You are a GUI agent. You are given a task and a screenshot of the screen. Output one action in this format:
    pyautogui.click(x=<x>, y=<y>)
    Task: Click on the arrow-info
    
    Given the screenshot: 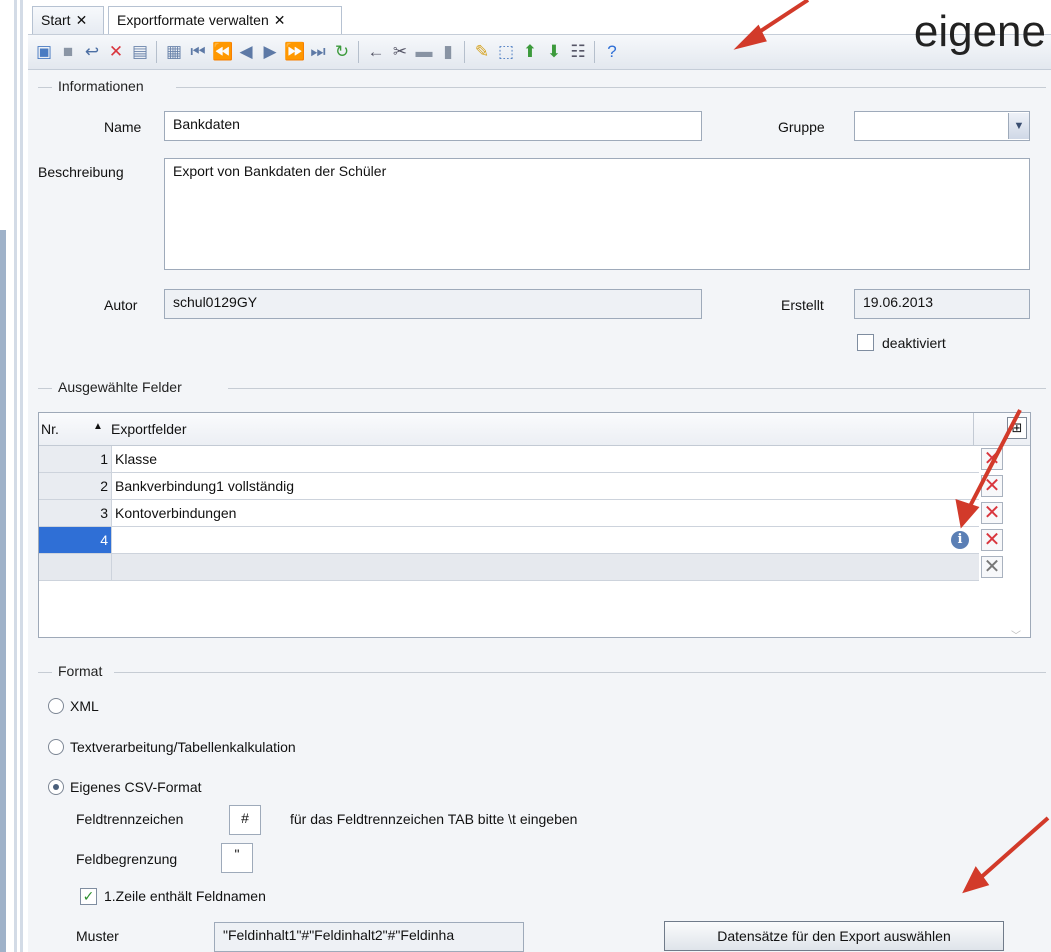 What is the action you would take?
    pyautogui.click(x=994, y=460)
    